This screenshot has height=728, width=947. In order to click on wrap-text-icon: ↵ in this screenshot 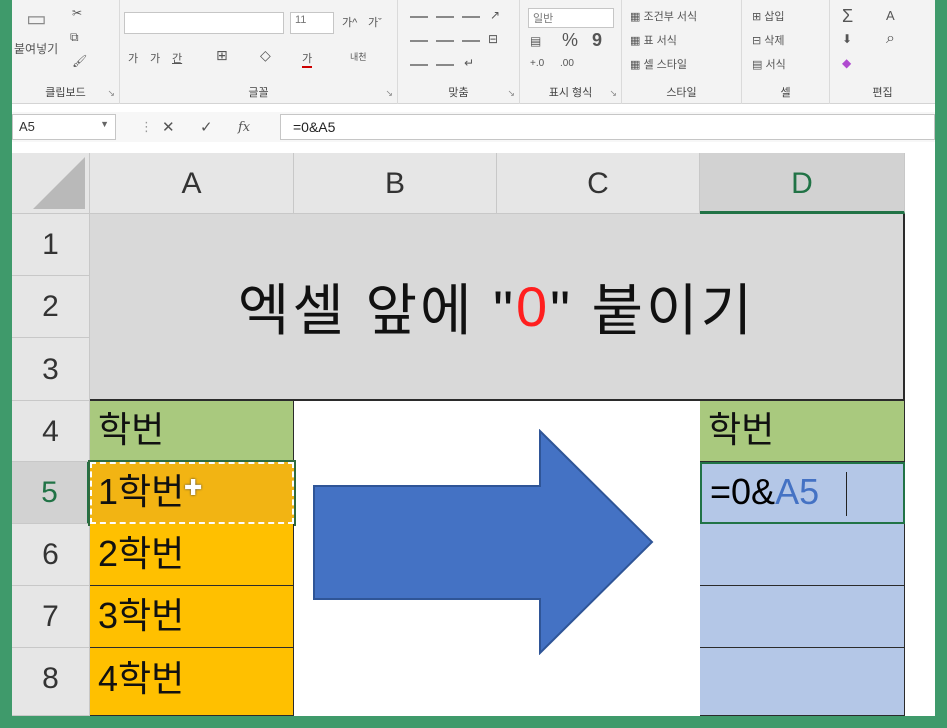, I will do `click(469, 63)`.